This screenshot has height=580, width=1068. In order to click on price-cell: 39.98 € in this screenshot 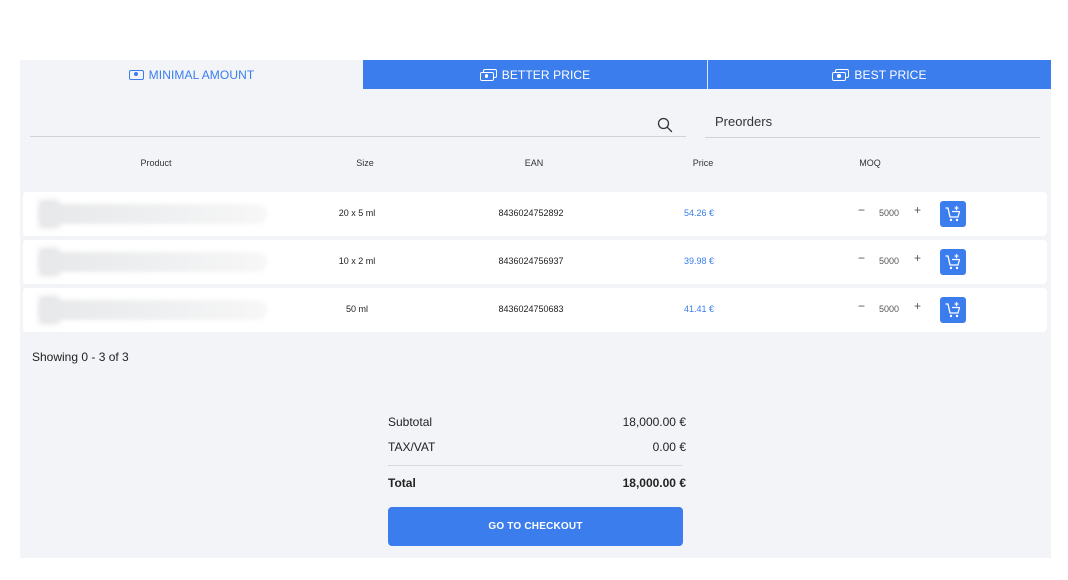, I will do `click(699, 261)`.